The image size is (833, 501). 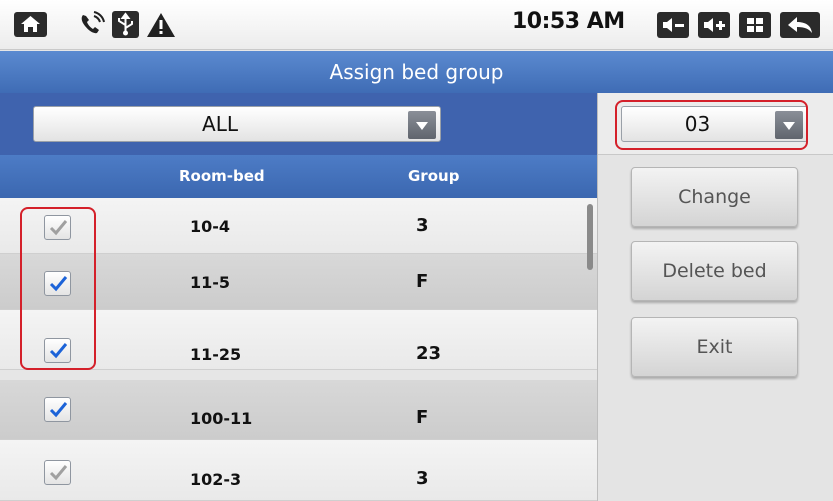 What do you see at coordinates (590, 237) in the screenshot?
I see `scrollbar` at bounding box center [590, 237].